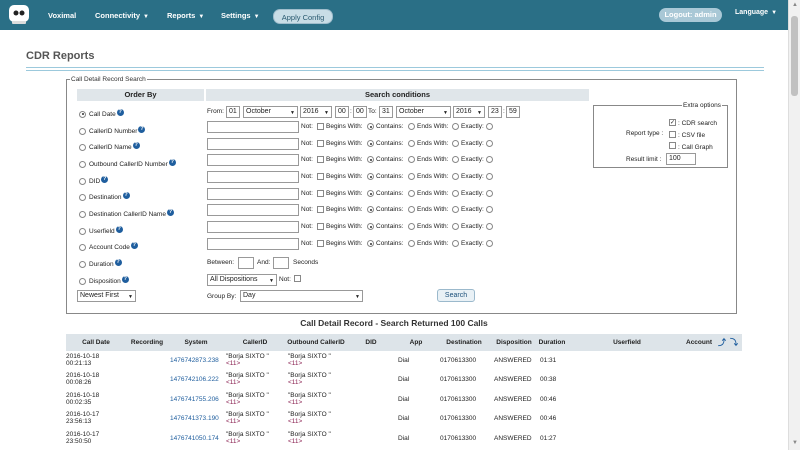 The height and width of the screenshot is (450, 800). What do you see at coordinates (62, 15) in the screenshot?
I see `brand-link: Voximal` at bounding box center [62, 15].